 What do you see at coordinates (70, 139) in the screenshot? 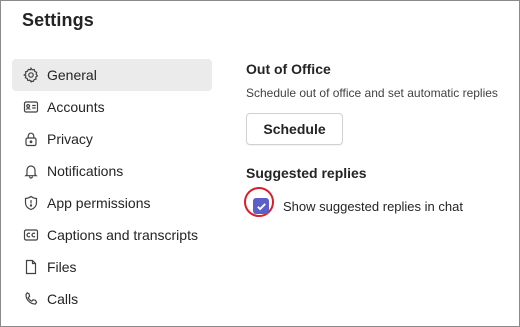
I see `sidebar-item-label: Privacy` at bounding box center [70, 139].